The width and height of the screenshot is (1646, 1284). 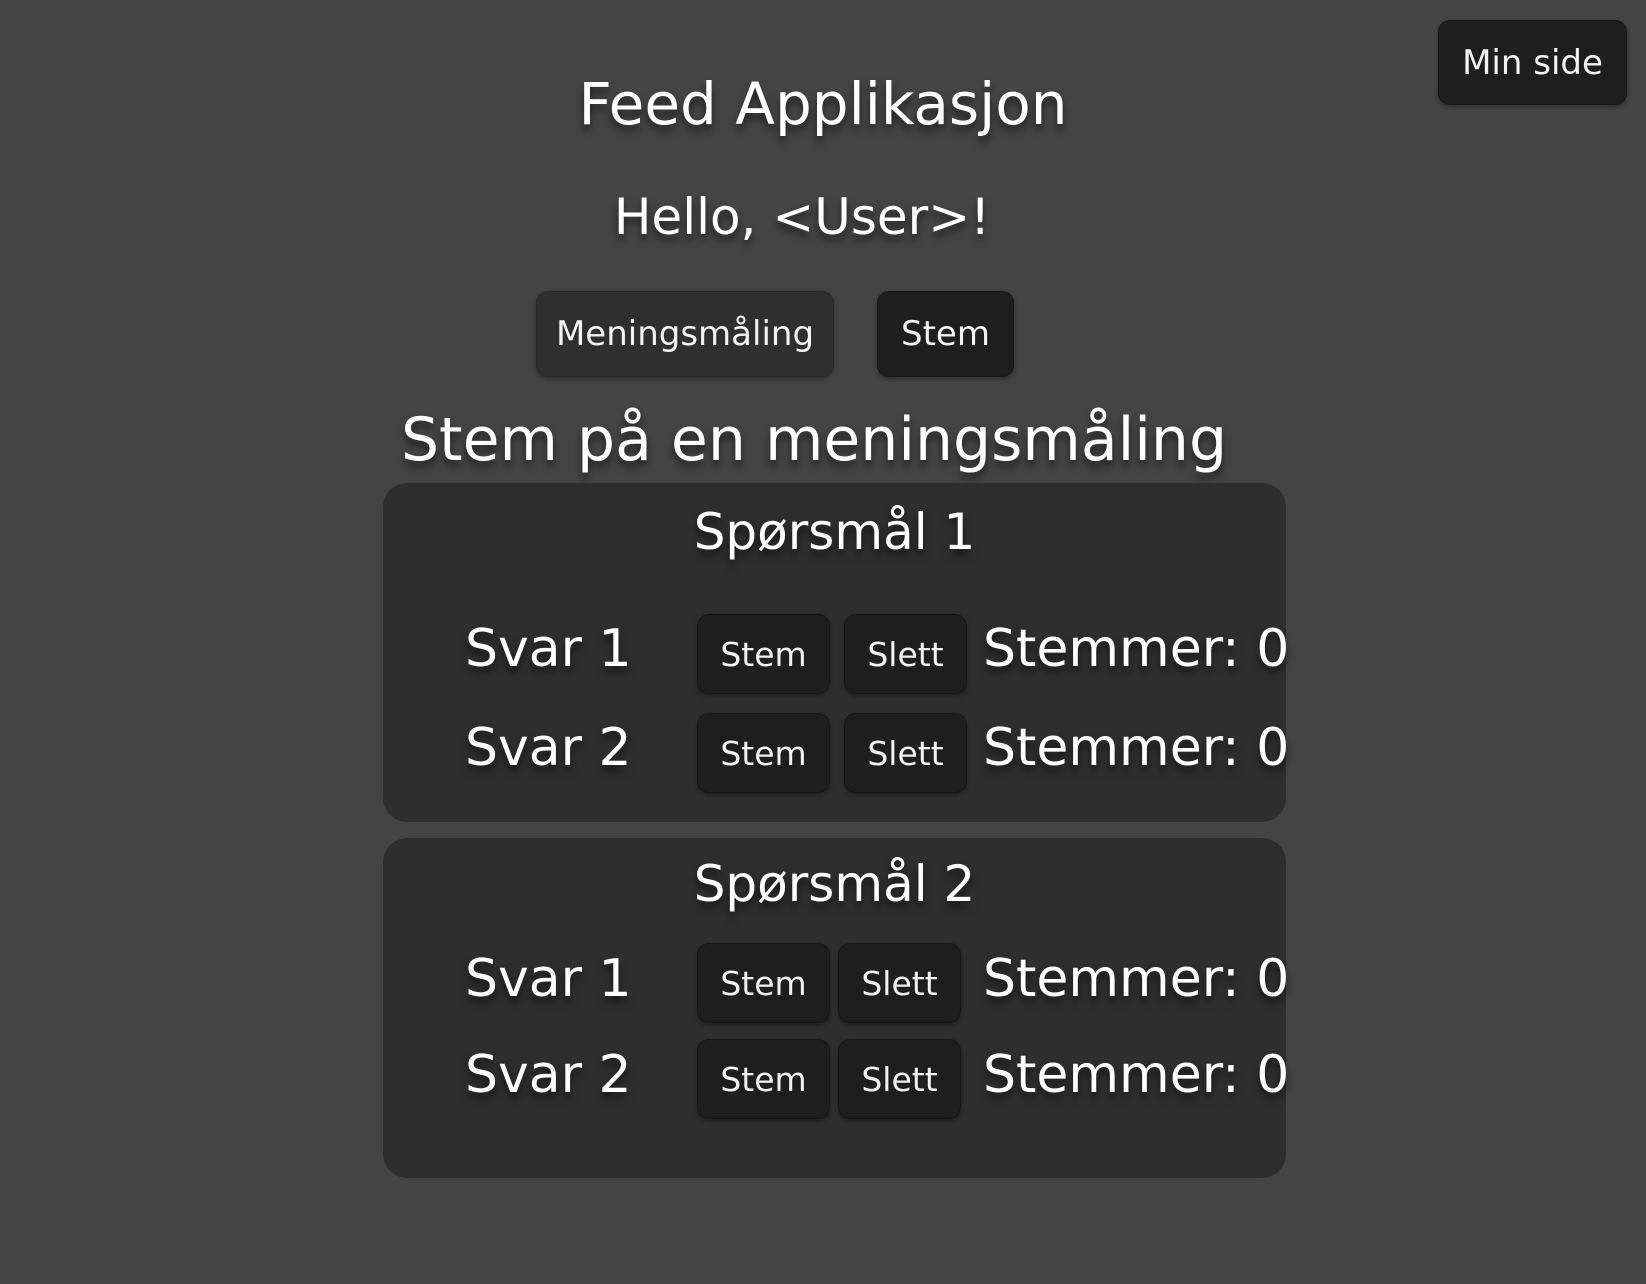 What do you see at coordinates (802, 217) in the screenshot?
I see `greeting-text: Hello, <User>!` at bounding box center [802, 217].